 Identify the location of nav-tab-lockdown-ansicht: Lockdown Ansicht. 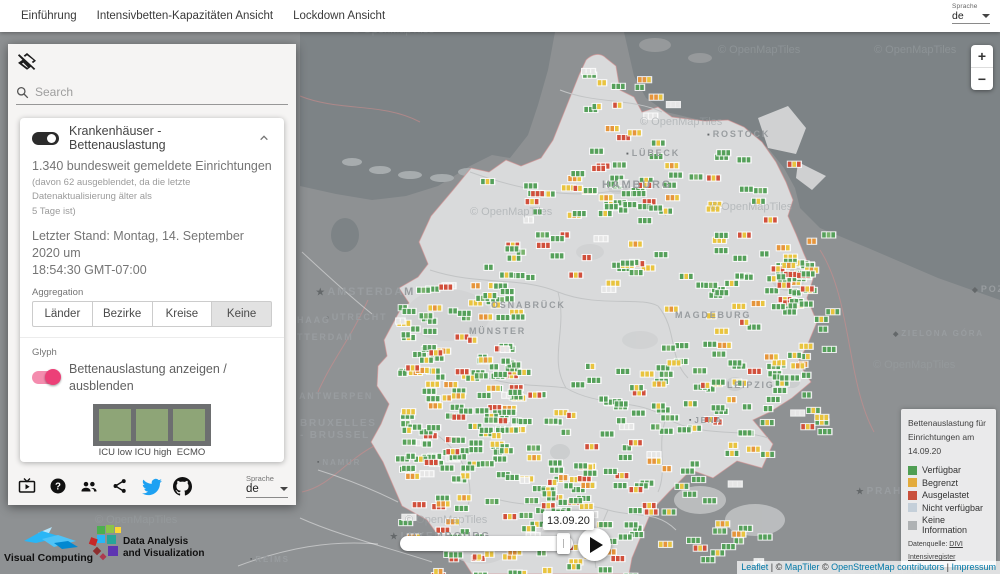
(339, 16).